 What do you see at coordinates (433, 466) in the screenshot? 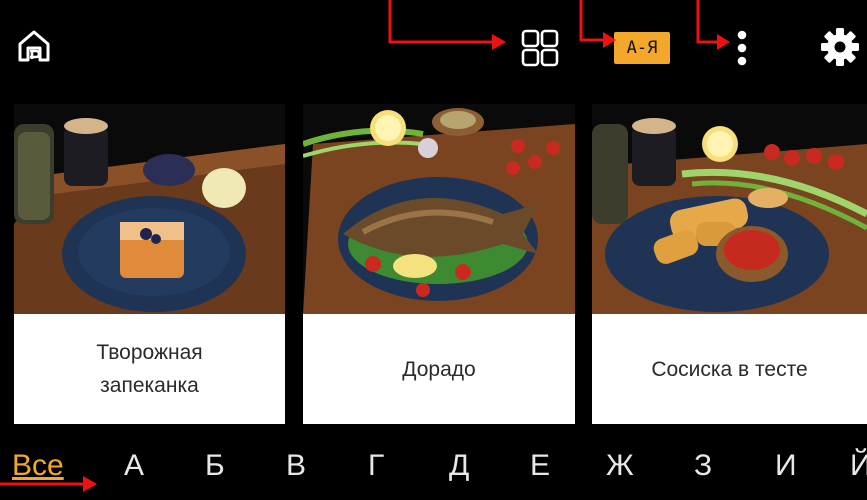
I see `alphabet-filter: Все А Б В Г Д Е Ж З И Й` at bounding box center [433, 466].